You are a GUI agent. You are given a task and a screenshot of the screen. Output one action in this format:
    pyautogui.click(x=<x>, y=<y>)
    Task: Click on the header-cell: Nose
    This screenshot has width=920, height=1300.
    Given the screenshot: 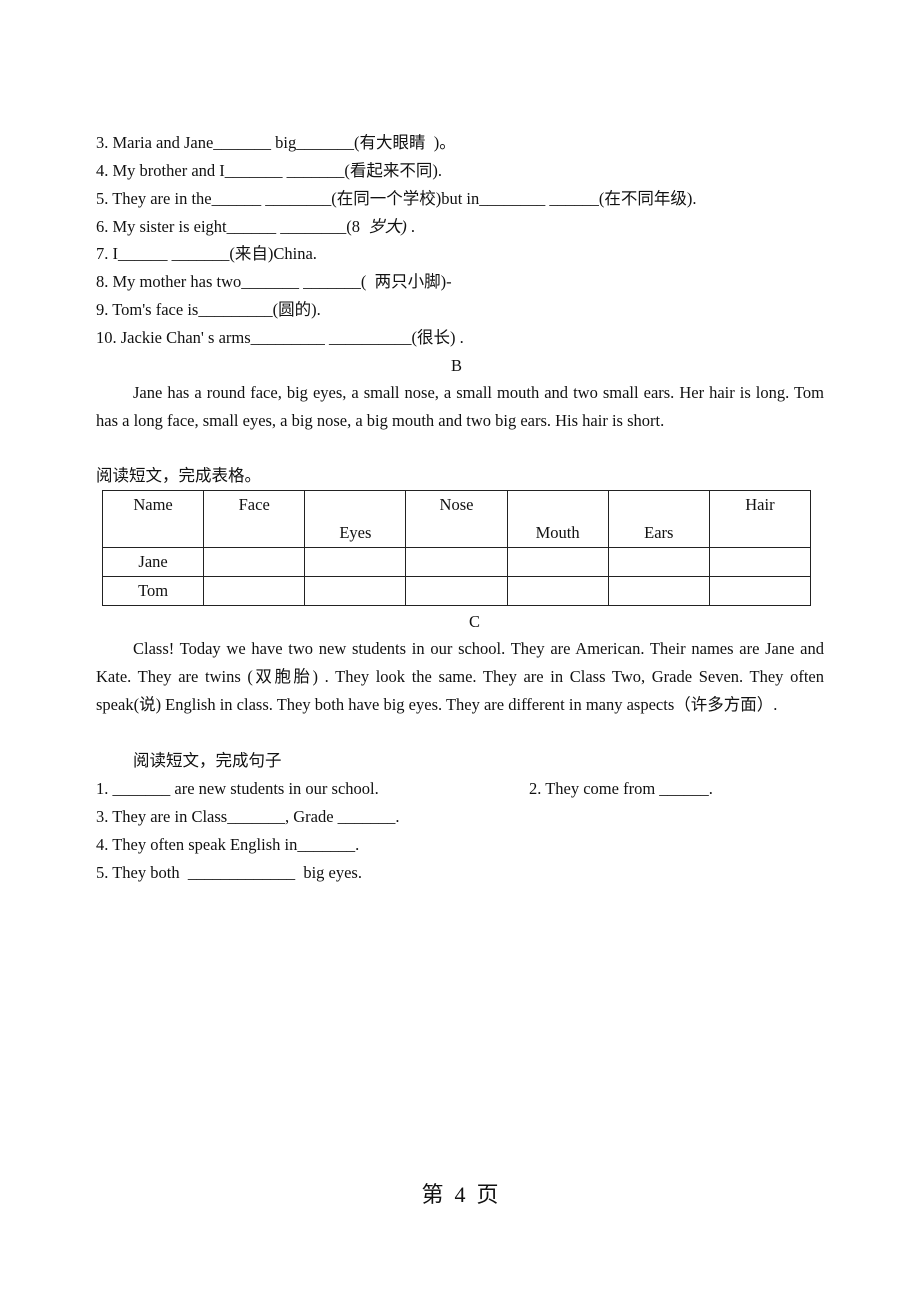 What is the action you would take?
    pyautogui.click(x=456, y=519)
    